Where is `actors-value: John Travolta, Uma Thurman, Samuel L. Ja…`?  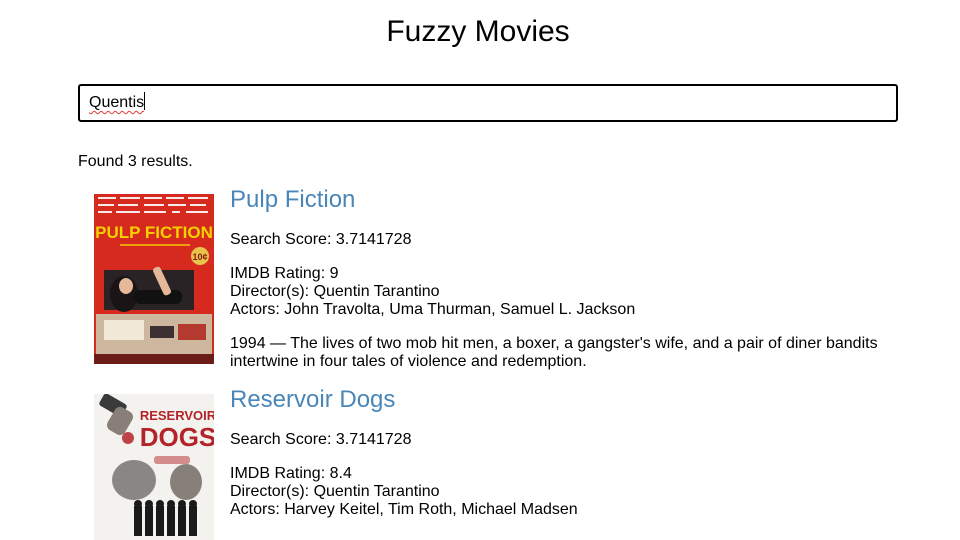
actors-value: John Travolta, Uma Thurman, Samuel L. Ja… is located at coordinates (460, 309).